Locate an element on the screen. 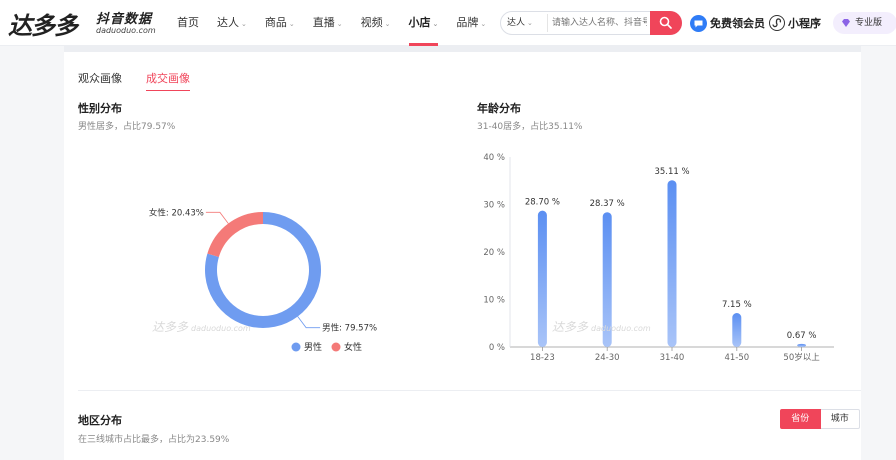 Image resolution: width=896 pixels, height=460 pixels. search-type-select: 达人 ⌄ is located at coordinates (526, 23).